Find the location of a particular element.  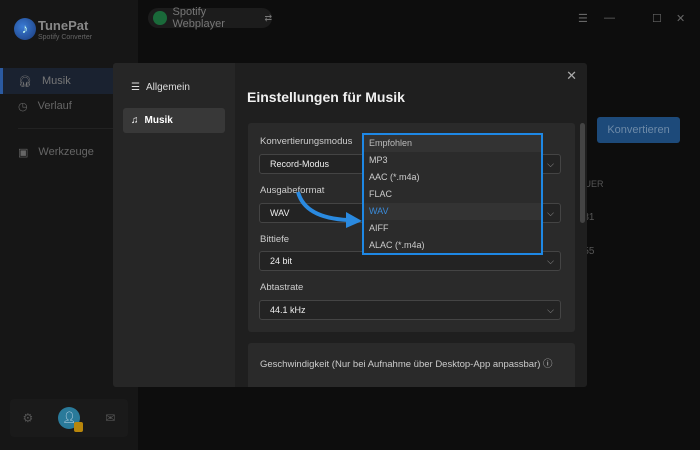

minimize-icon: — is located at coordinates (609, 18).